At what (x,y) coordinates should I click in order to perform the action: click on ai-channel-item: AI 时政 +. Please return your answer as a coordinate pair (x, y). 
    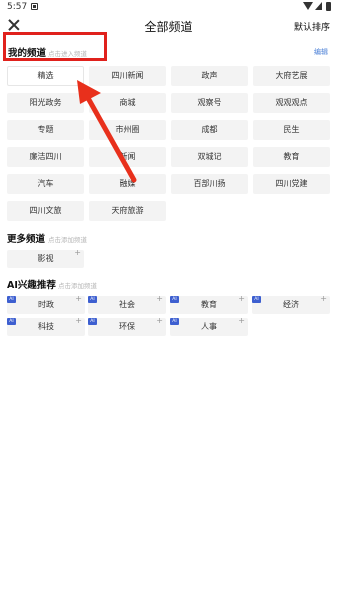
    Looking at the image, I should click on (46, 304).